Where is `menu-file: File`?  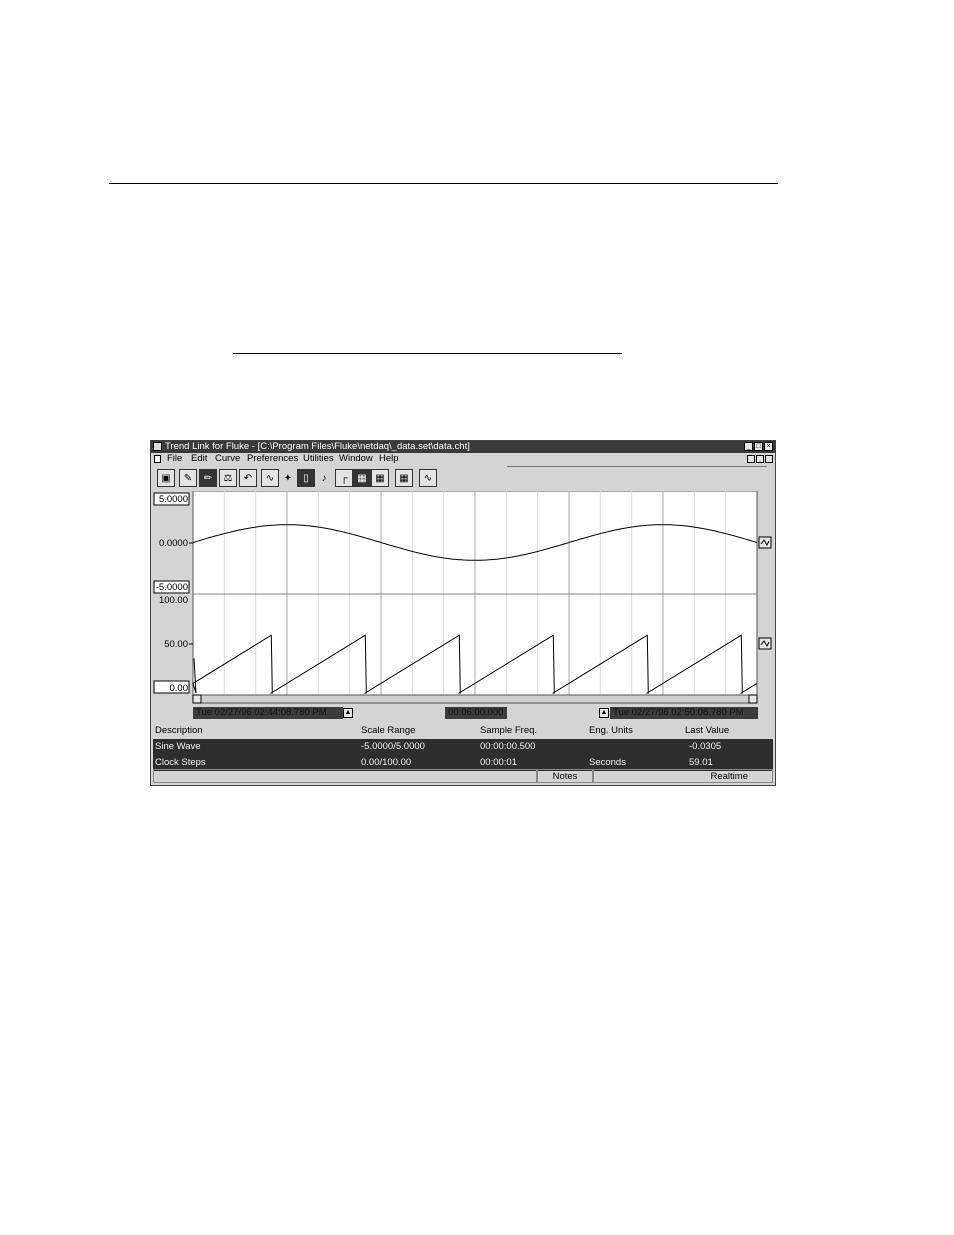
menu-file: File is located at coordinates (174, 459).